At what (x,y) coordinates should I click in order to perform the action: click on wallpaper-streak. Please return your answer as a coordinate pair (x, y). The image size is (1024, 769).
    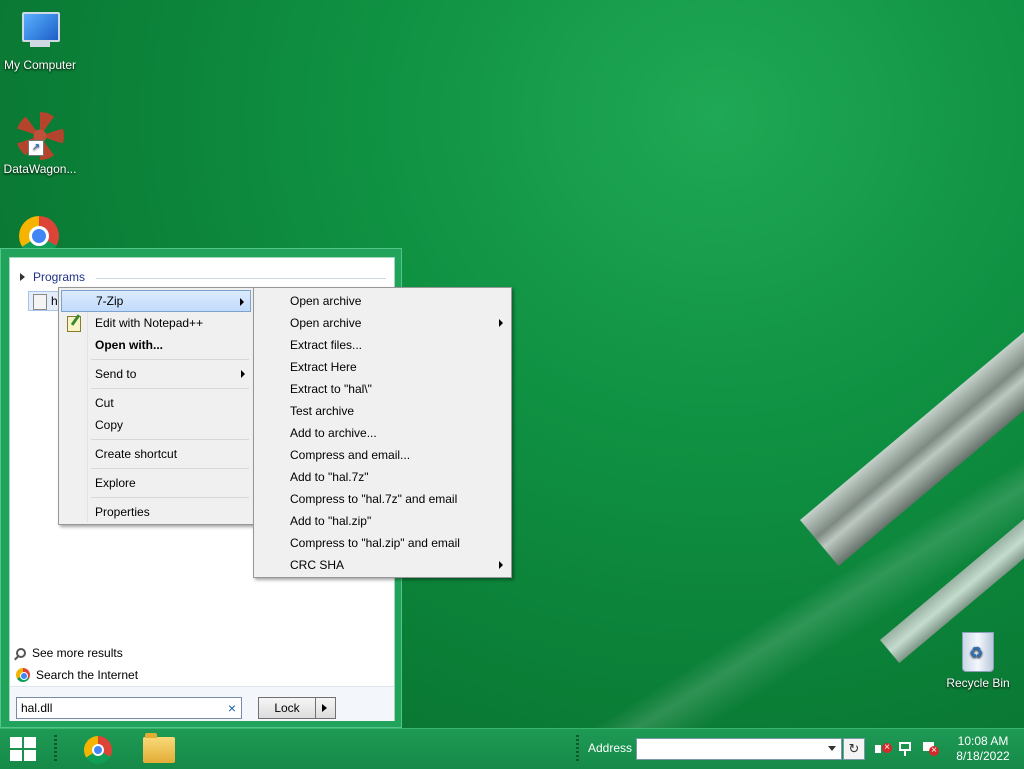
    Looking at the image, I should click on (912, 375).